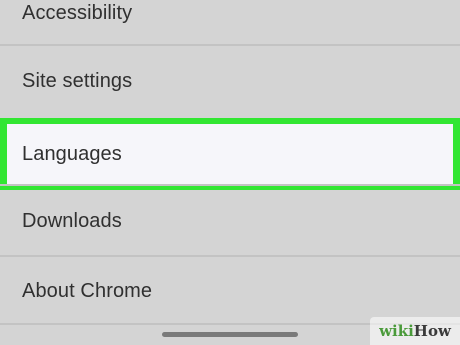  I want to click on watermark-how: How, so click(432, 331).